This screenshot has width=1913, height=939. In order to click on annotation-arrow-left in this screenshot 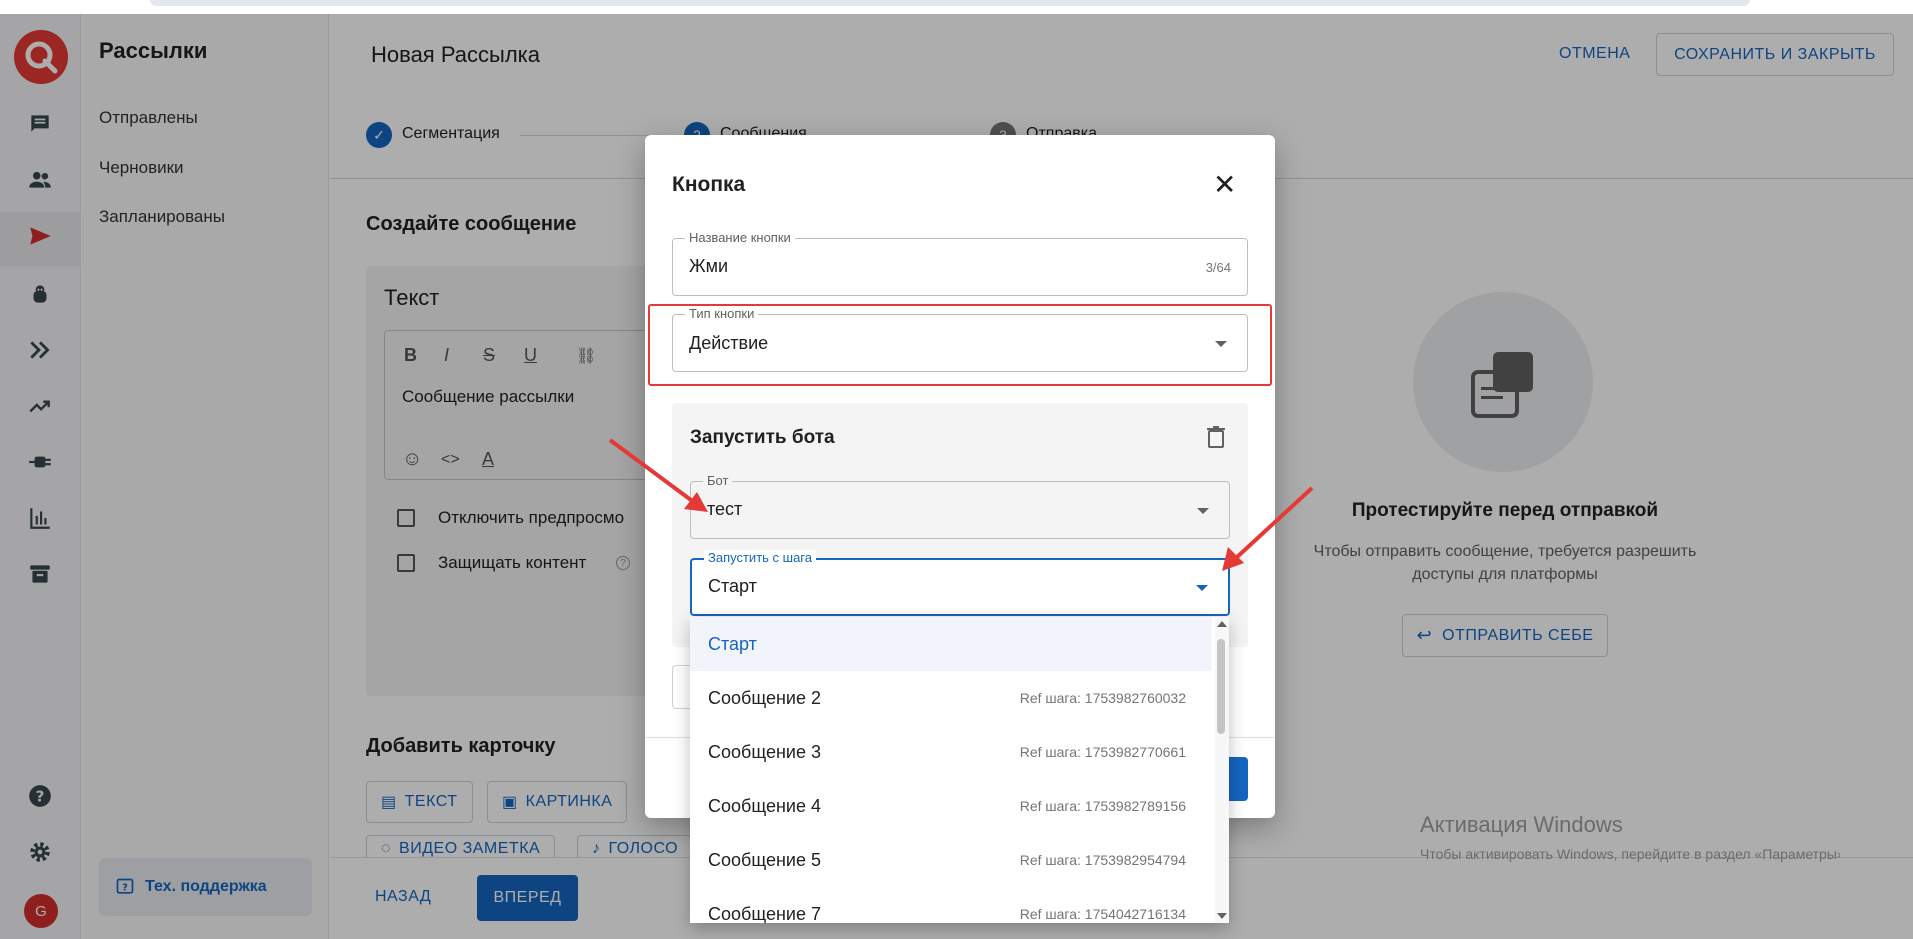, I will do `click(658, 475)`.